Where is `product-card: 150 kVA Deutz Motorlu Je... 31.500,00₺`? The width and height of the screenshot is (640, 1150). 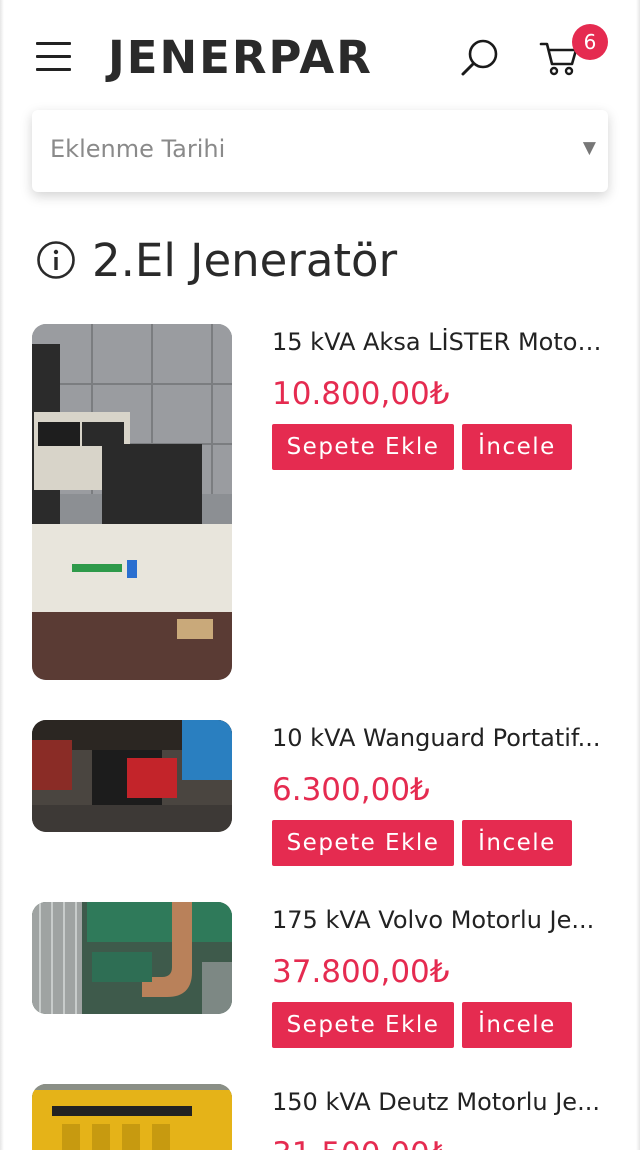
product-card: 150 kVA Deutz Motorlu Je... 31.500,00₺ is located at coordinates (320, 1117).